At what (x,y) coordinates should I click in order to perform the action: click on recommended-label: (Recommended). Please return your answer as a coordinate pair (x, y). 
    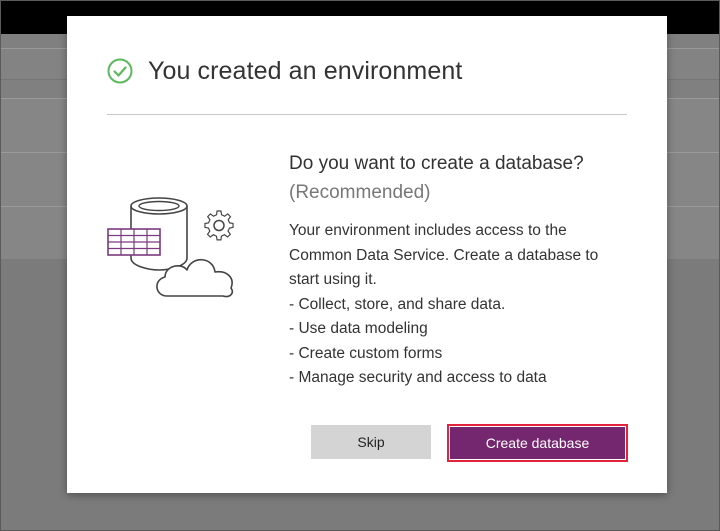
    Looking at the image, I should click on (360, 192).